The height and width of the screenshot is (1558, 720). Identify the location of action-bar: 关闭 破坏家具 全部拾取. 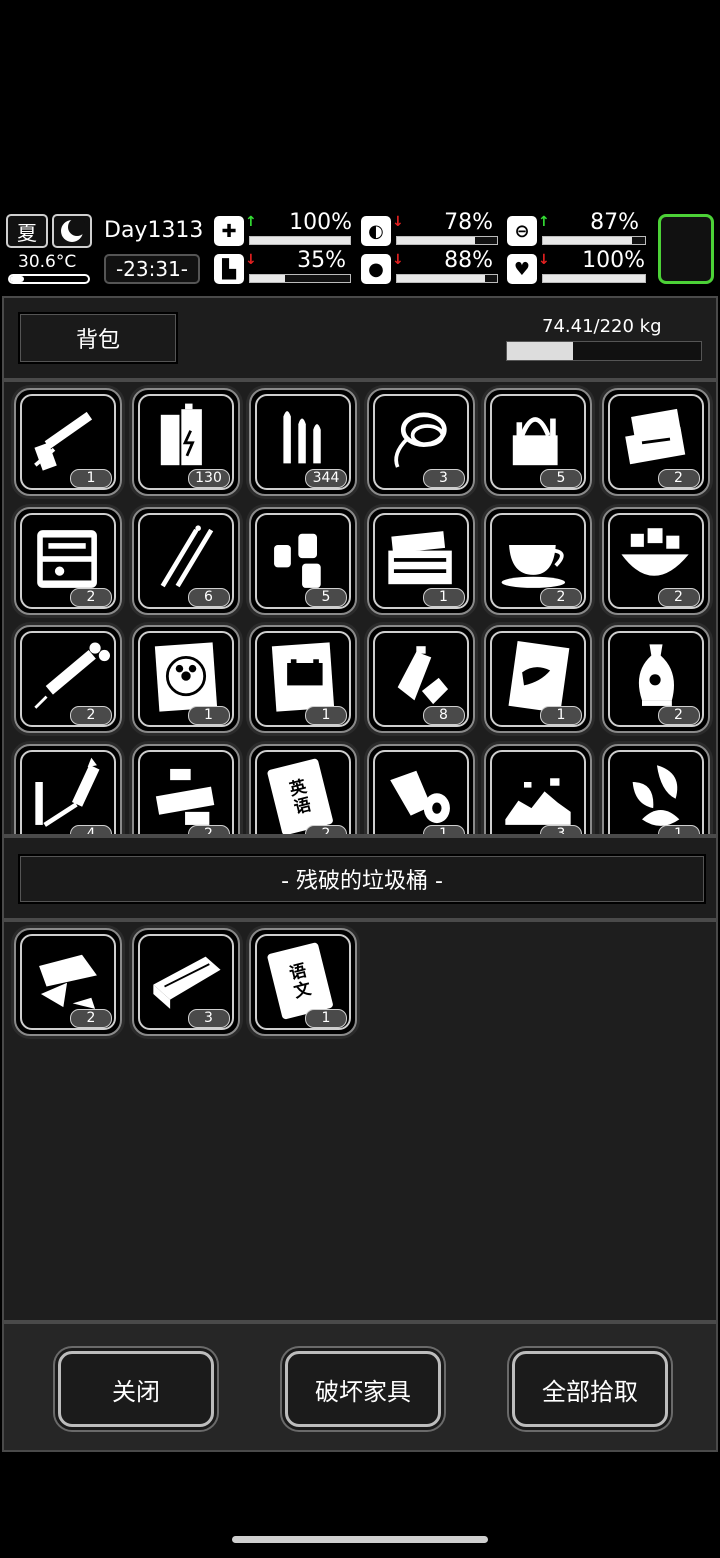
(360, 1387).